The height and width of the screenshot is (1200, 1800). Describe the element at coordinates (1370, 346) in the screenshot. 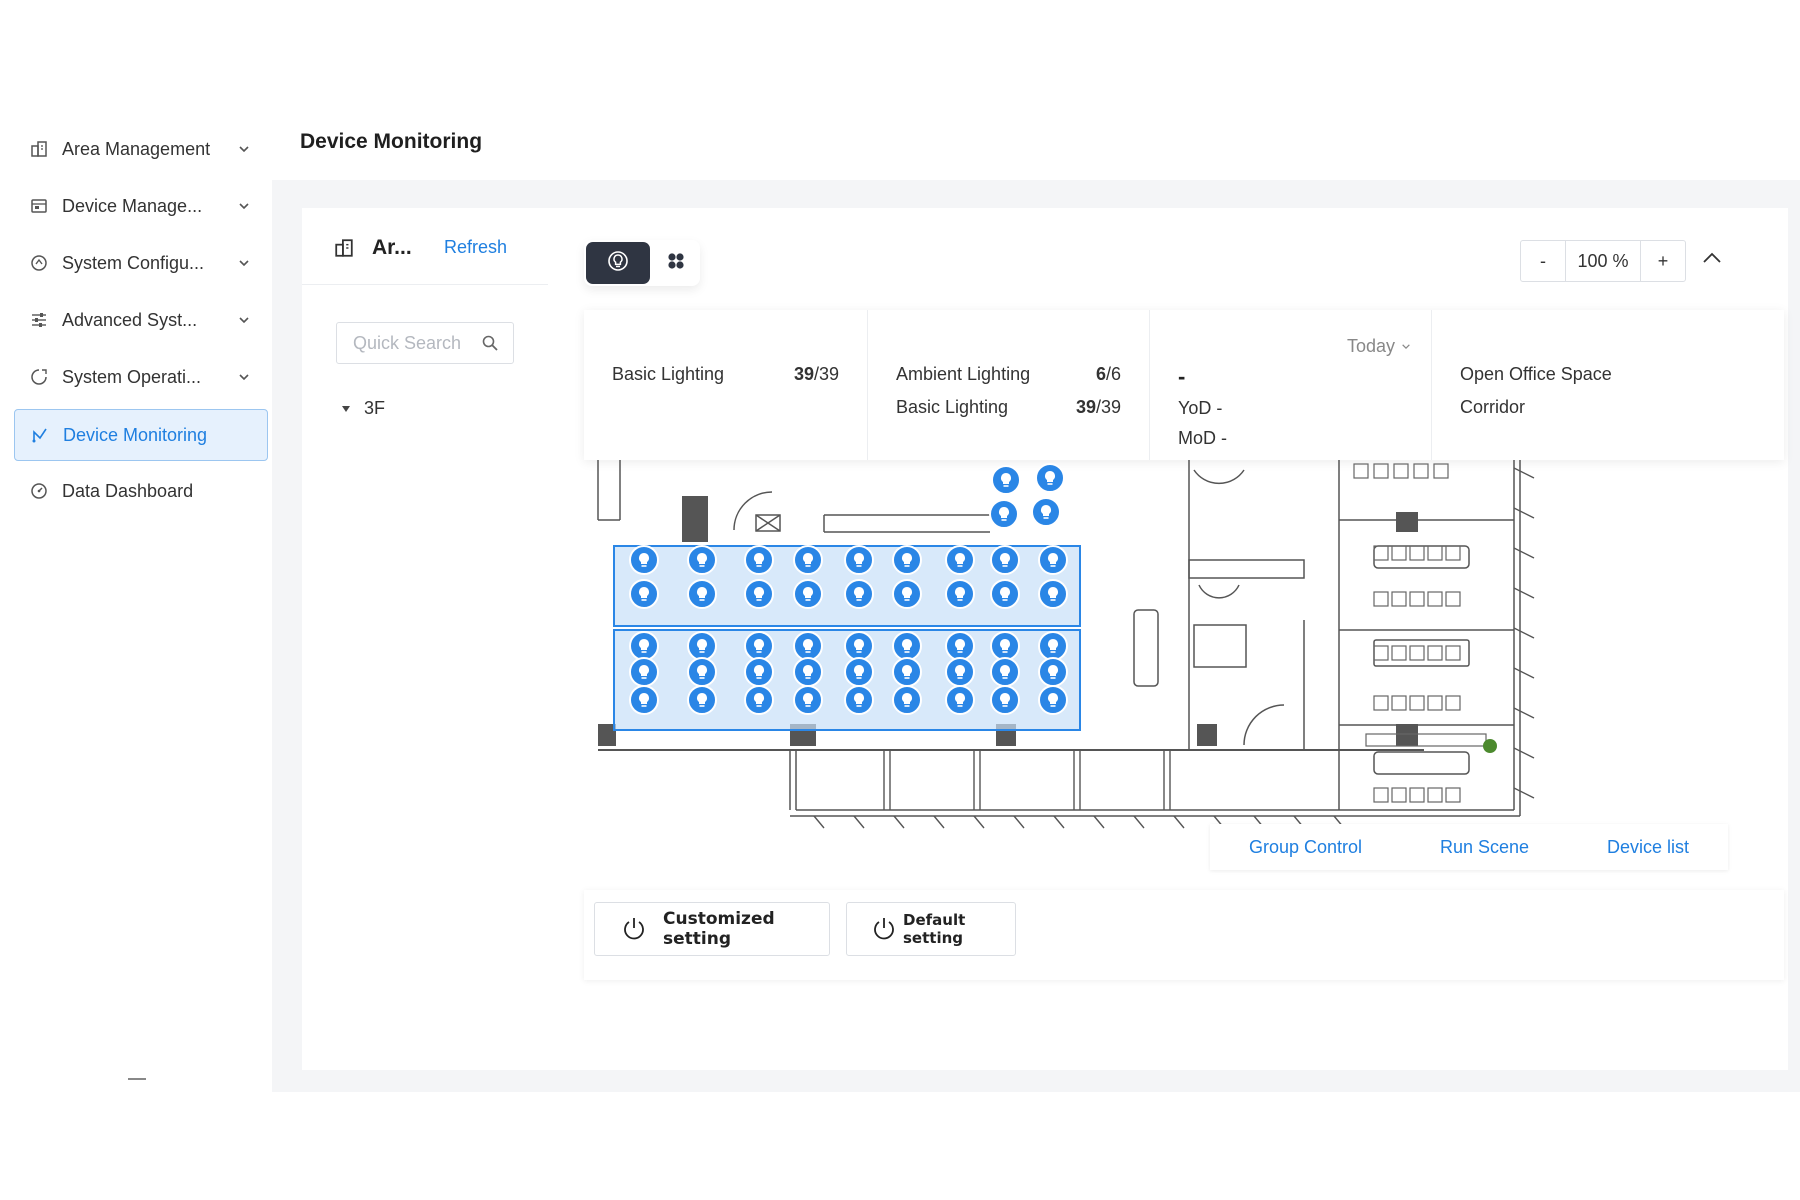

I see `period-select-value: Today` at that location.